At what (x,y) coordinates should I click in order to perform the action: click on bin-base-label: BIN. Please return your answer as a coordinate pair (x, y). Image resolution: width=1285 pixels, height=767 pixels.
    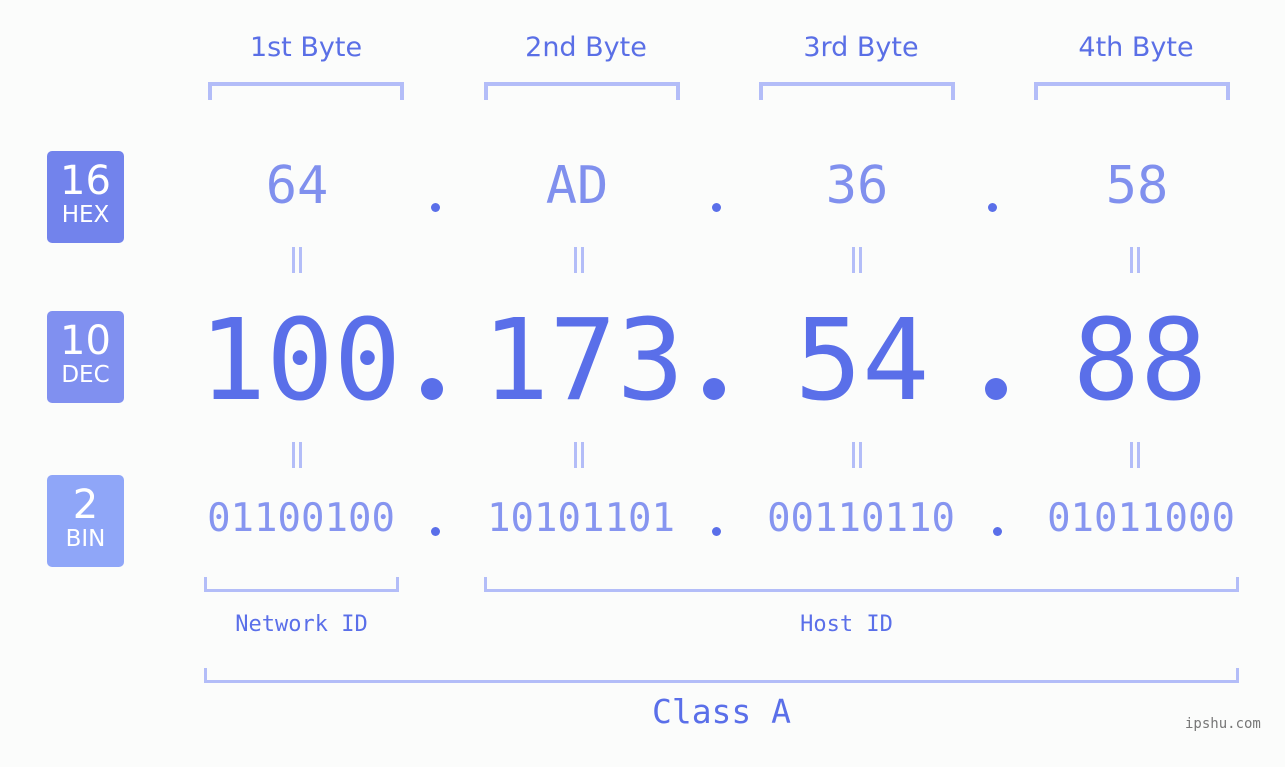
    Looking at the image, I should click on (85, 539).